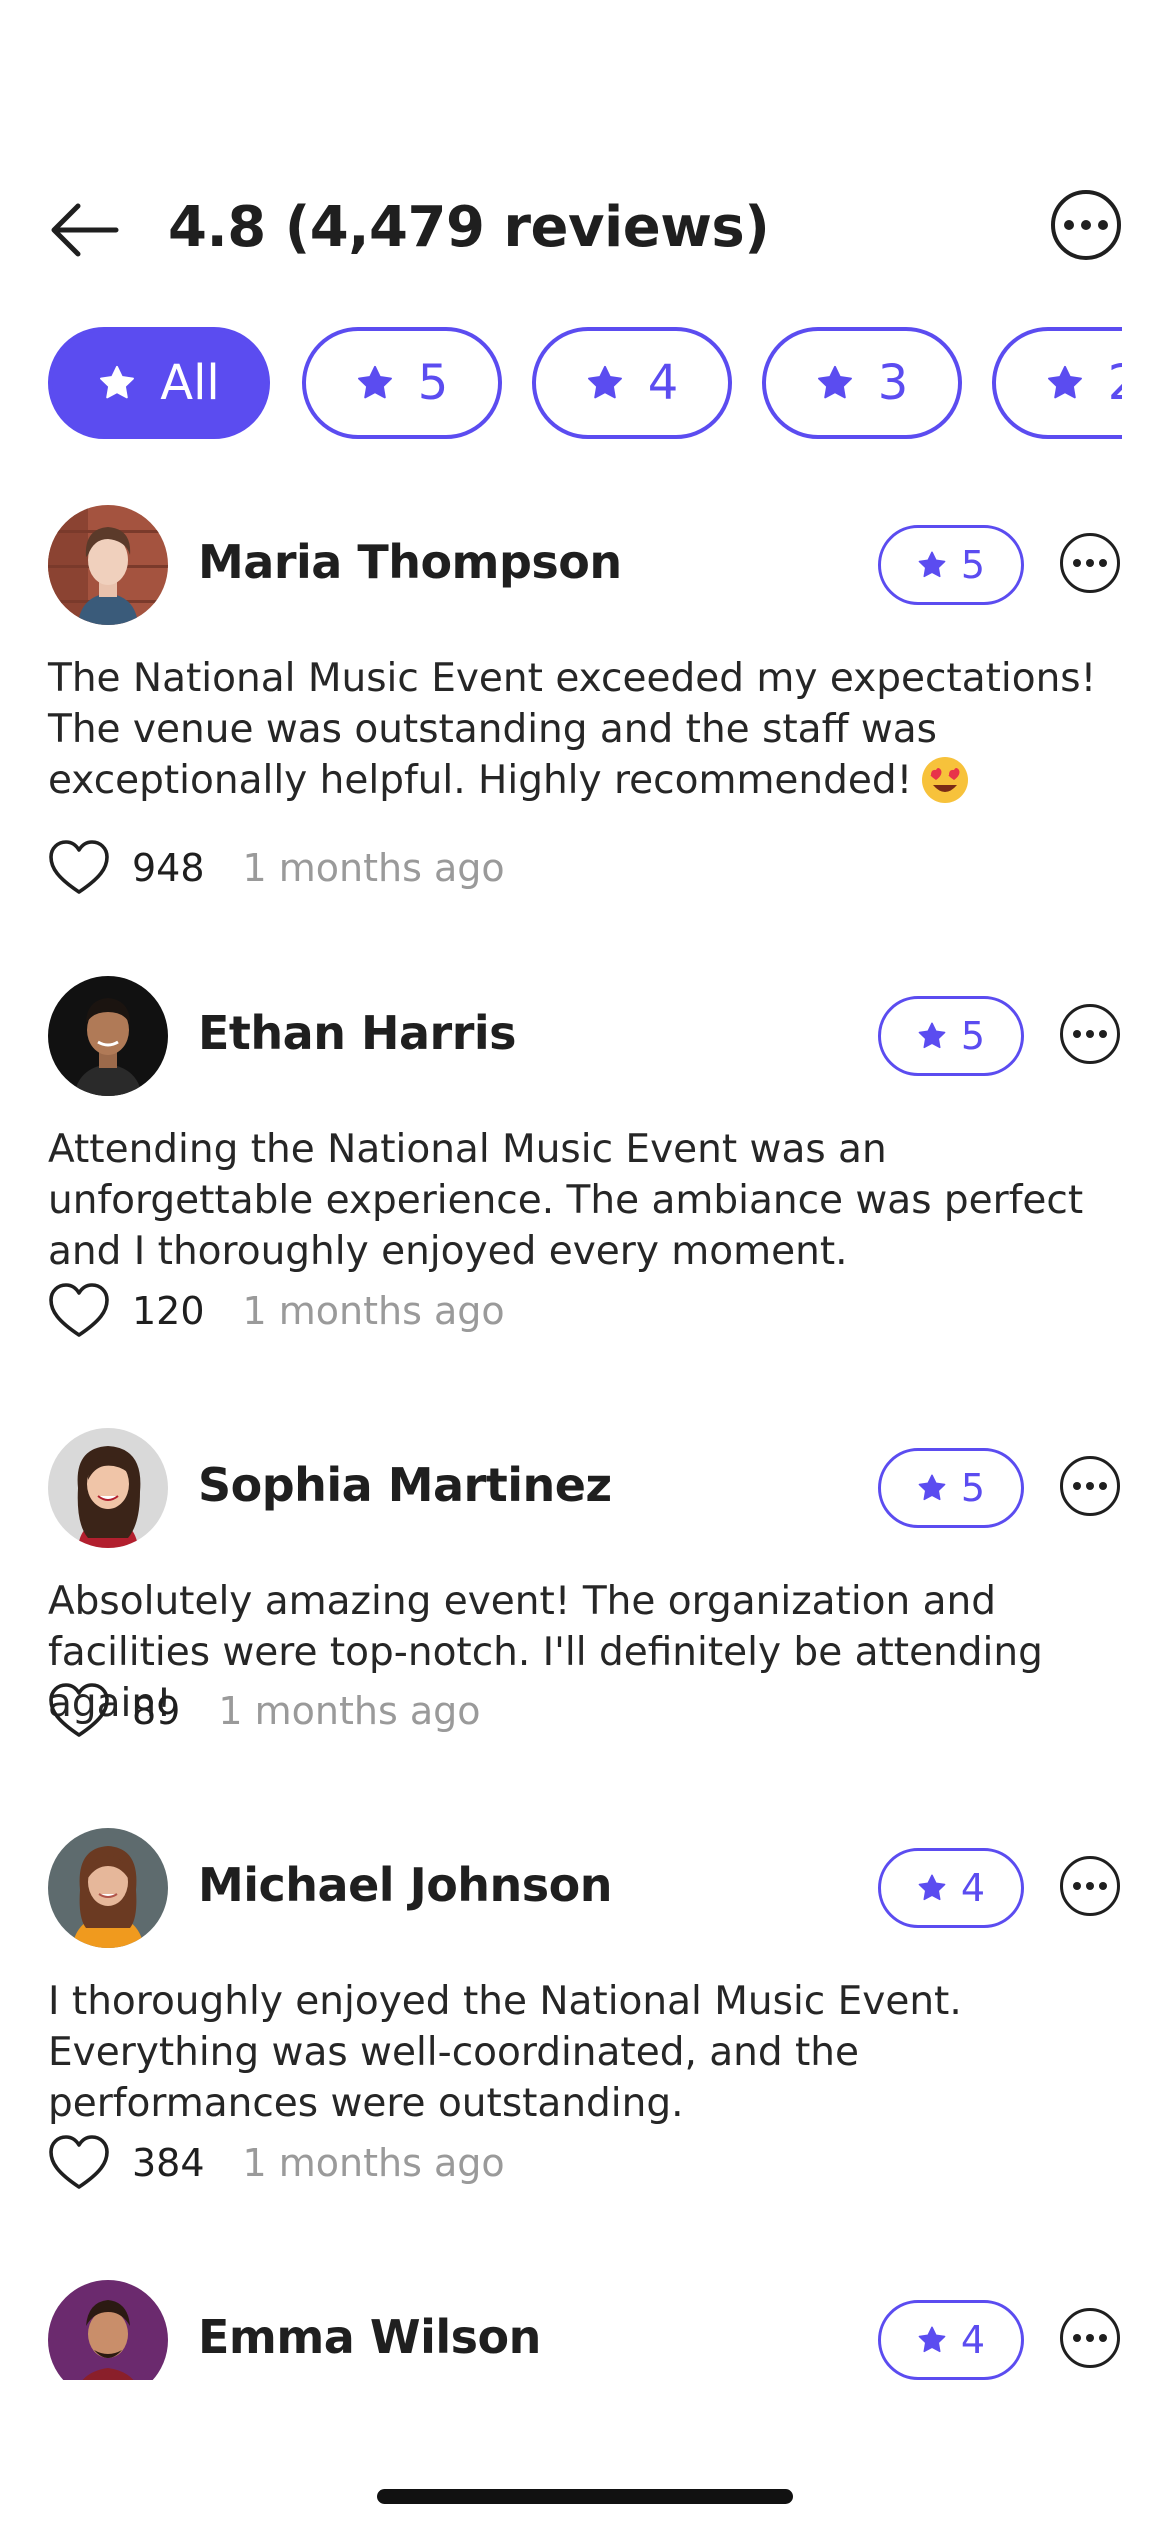  What do you see at coordinates (168, 868) in the screenshot?
I see `like-count: 948` at bounding box center [168, 868].